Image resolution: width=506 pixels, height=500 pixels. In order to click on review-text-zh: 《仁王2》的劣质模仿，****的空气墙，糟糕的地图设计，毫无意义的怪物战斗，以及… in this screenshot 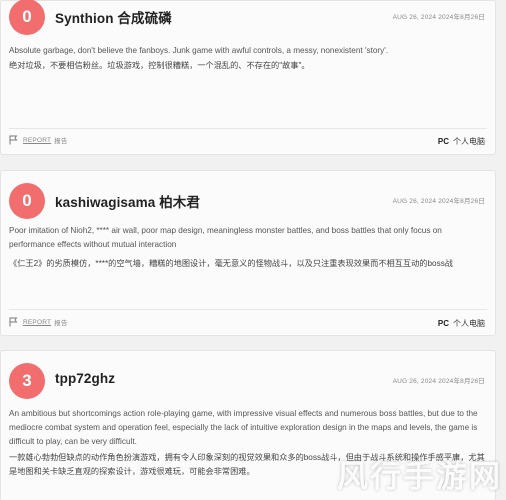, I will do `click(231, 263)`.